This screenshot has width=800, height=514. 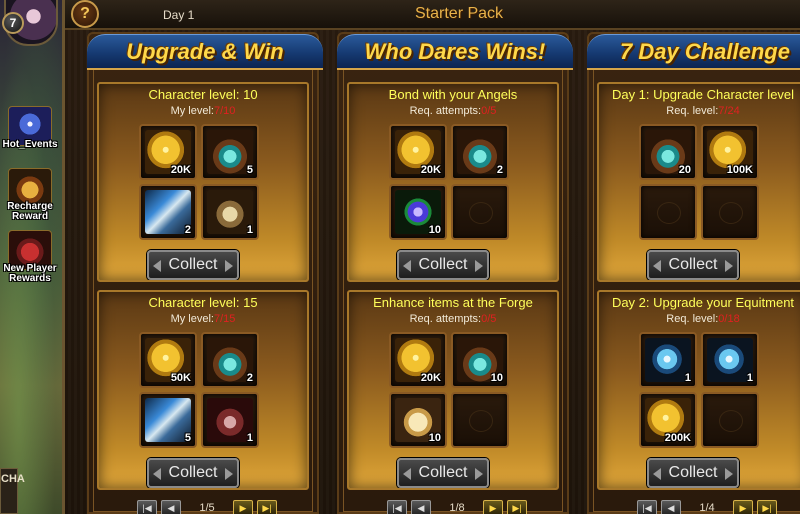 What do you see at coordinates (453, 111) in the screenshot?
I see `requirement-row: Req. attempts:0/5` at bounding box center [453, 111].